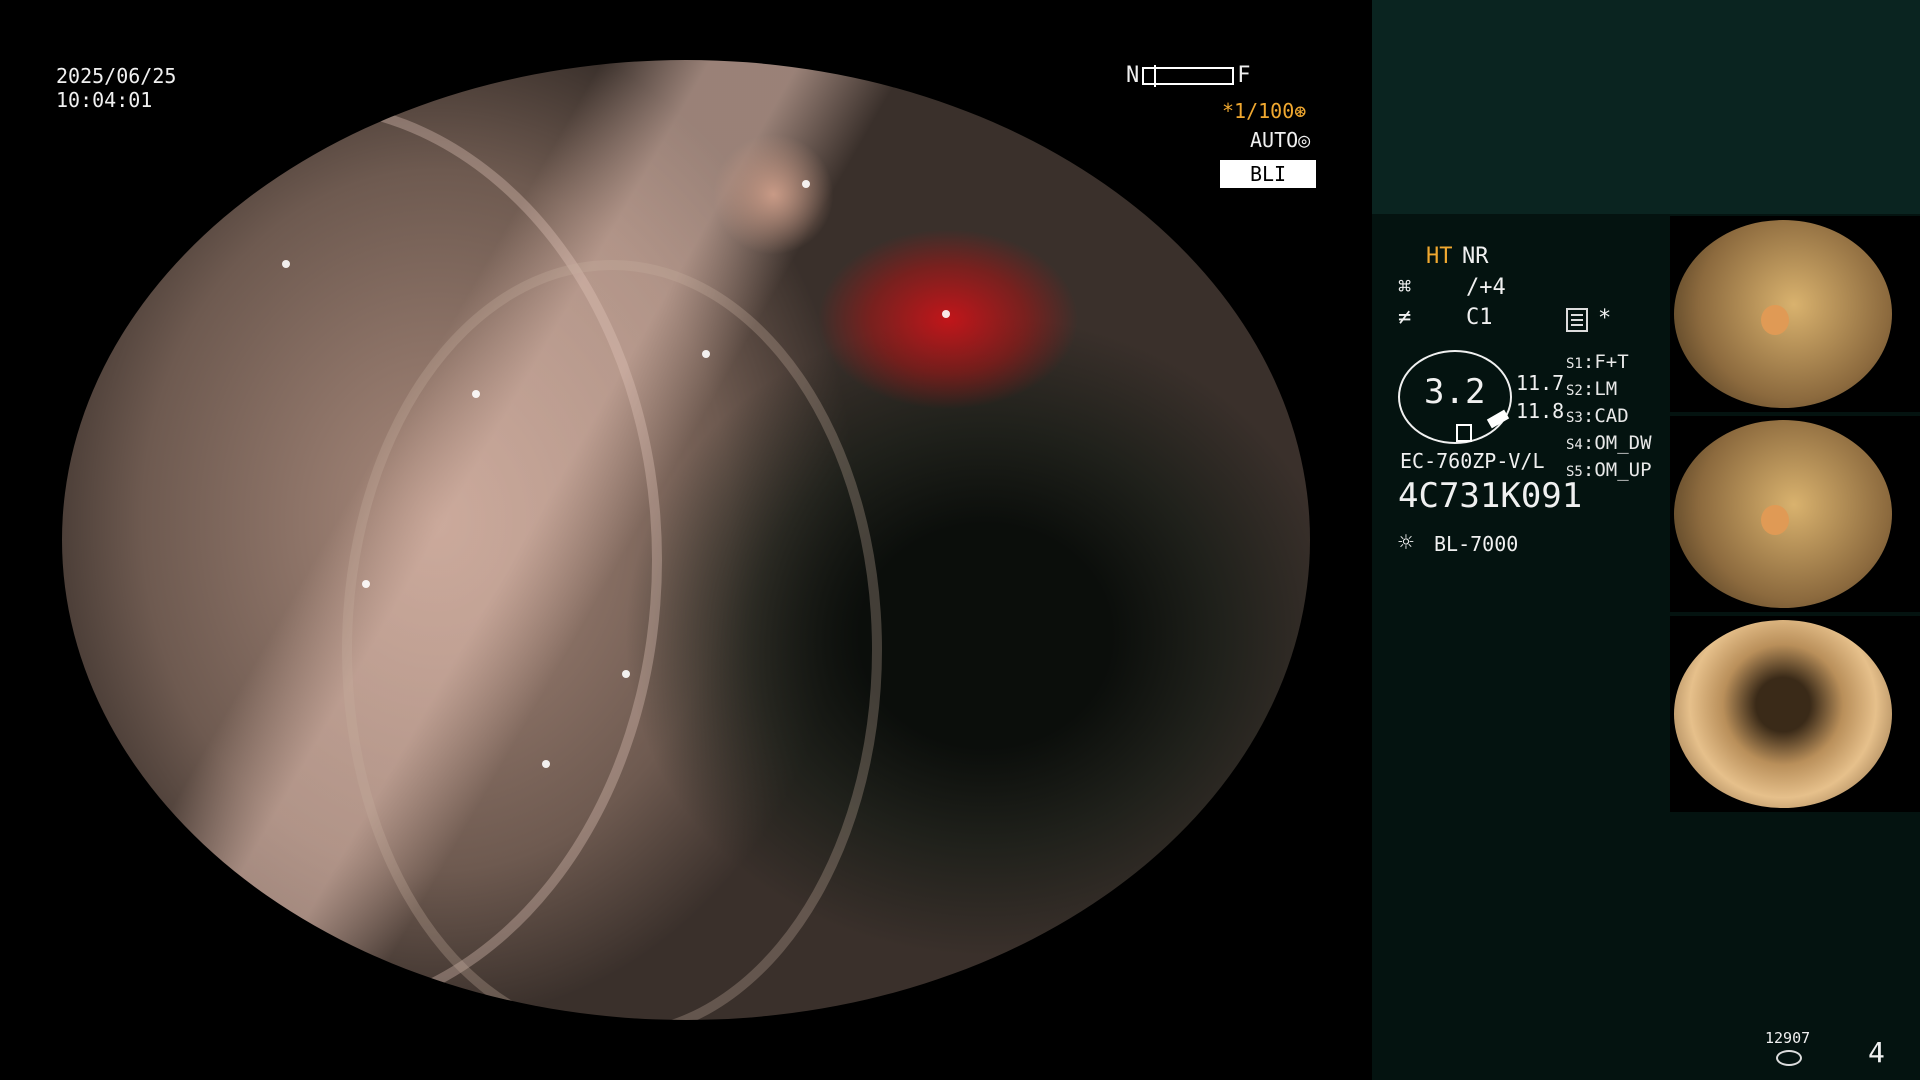  I want to click on color-icon: ≠, so click(1405, 317).